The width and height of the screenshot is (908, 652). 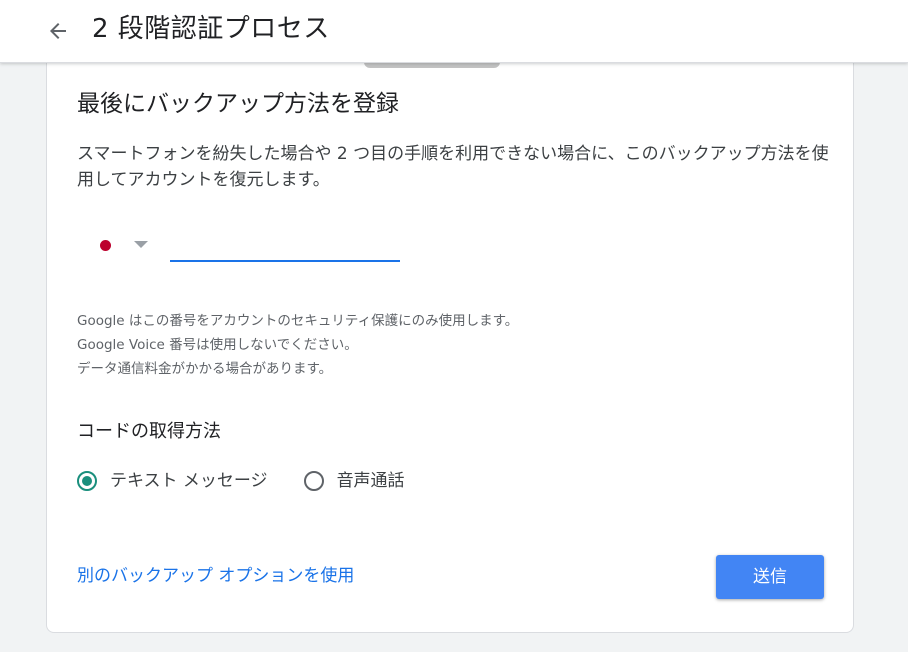 I want to click on radio-text-message: テキスト メッセージ, so click(x=172, y=481).